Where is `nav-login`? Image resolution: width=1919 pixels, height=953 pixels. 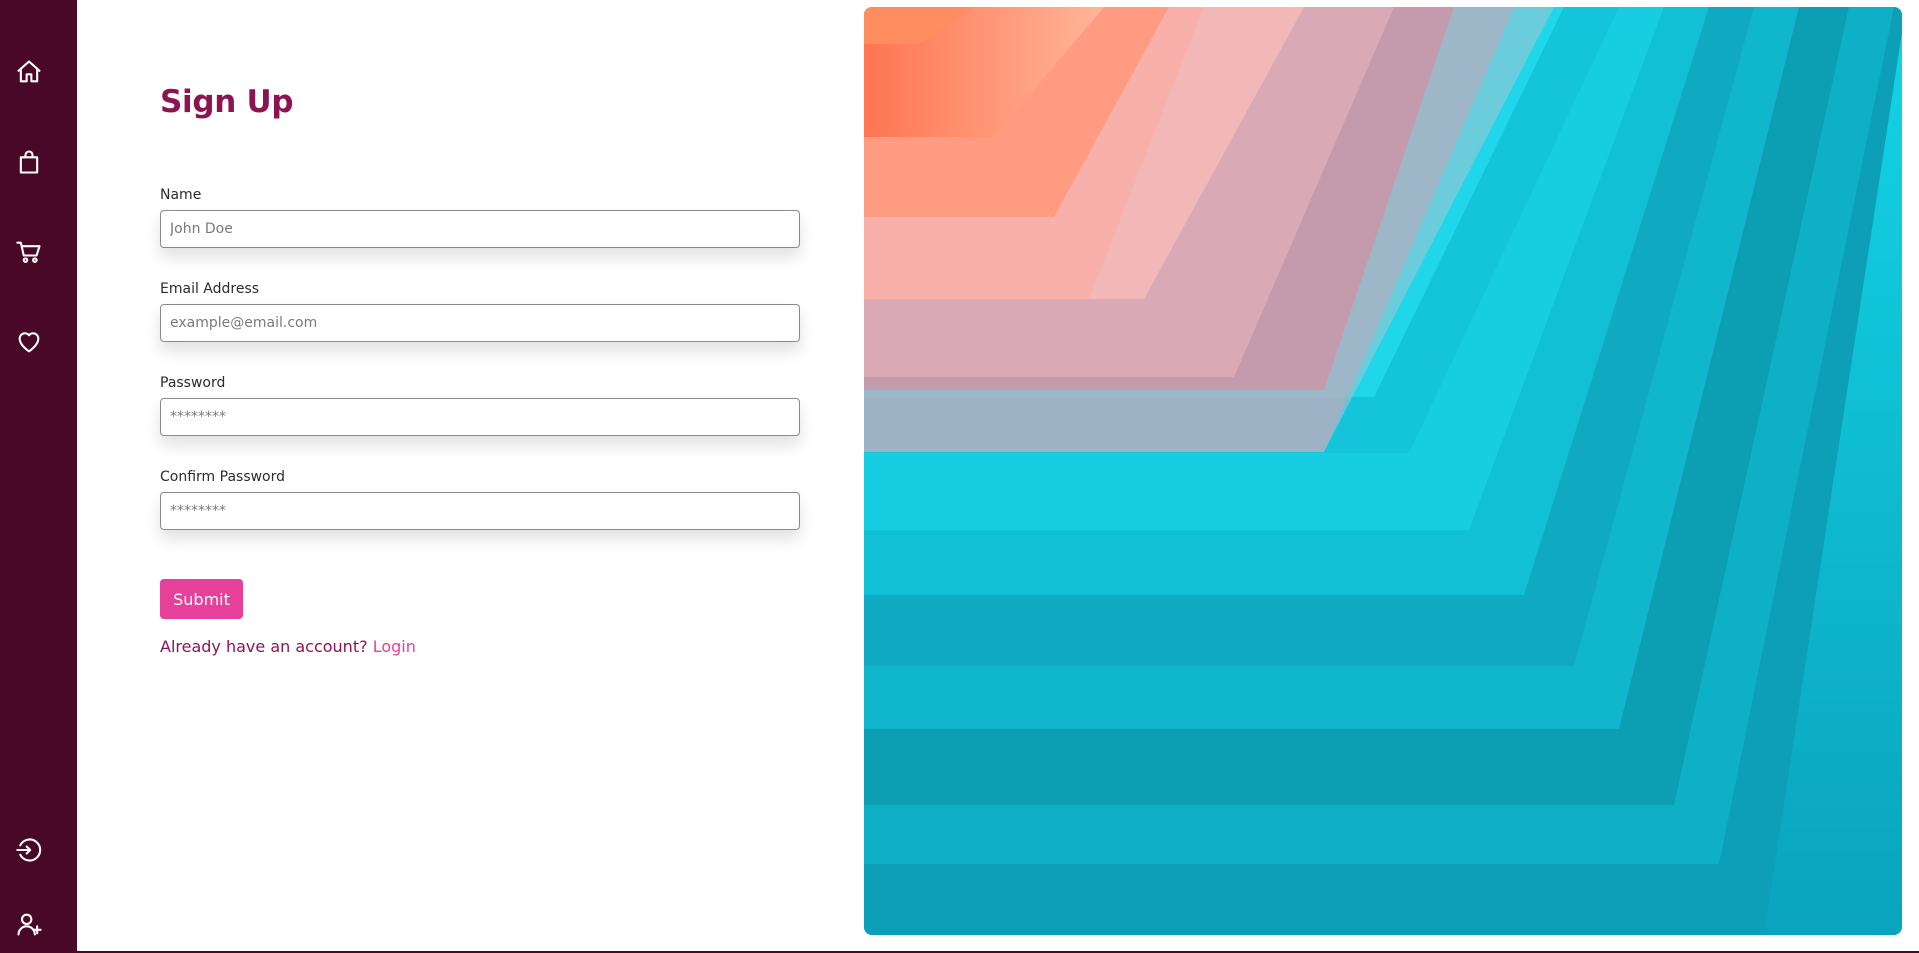
nav-login is located at coordinates (29, 850).